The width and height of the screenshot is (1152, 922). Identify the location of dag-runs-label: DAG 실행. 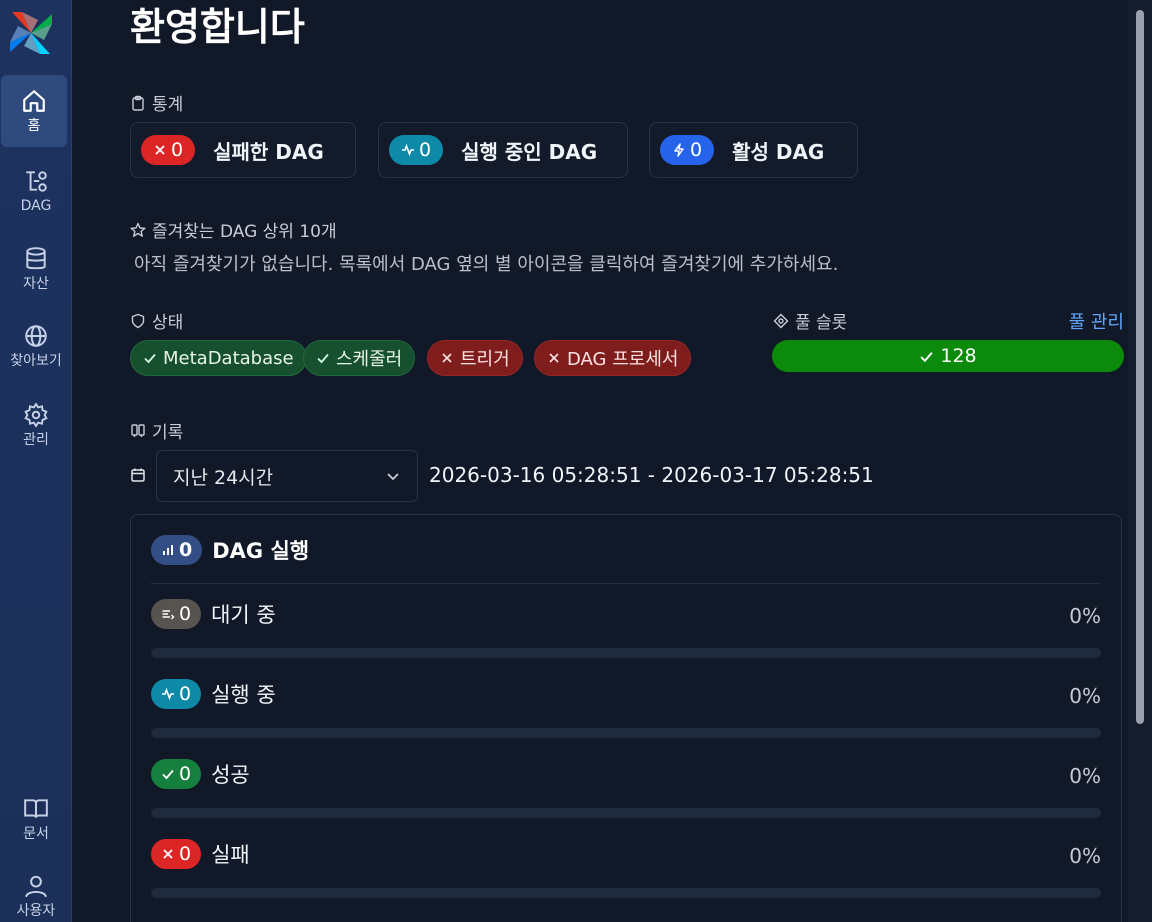
(261, 551).